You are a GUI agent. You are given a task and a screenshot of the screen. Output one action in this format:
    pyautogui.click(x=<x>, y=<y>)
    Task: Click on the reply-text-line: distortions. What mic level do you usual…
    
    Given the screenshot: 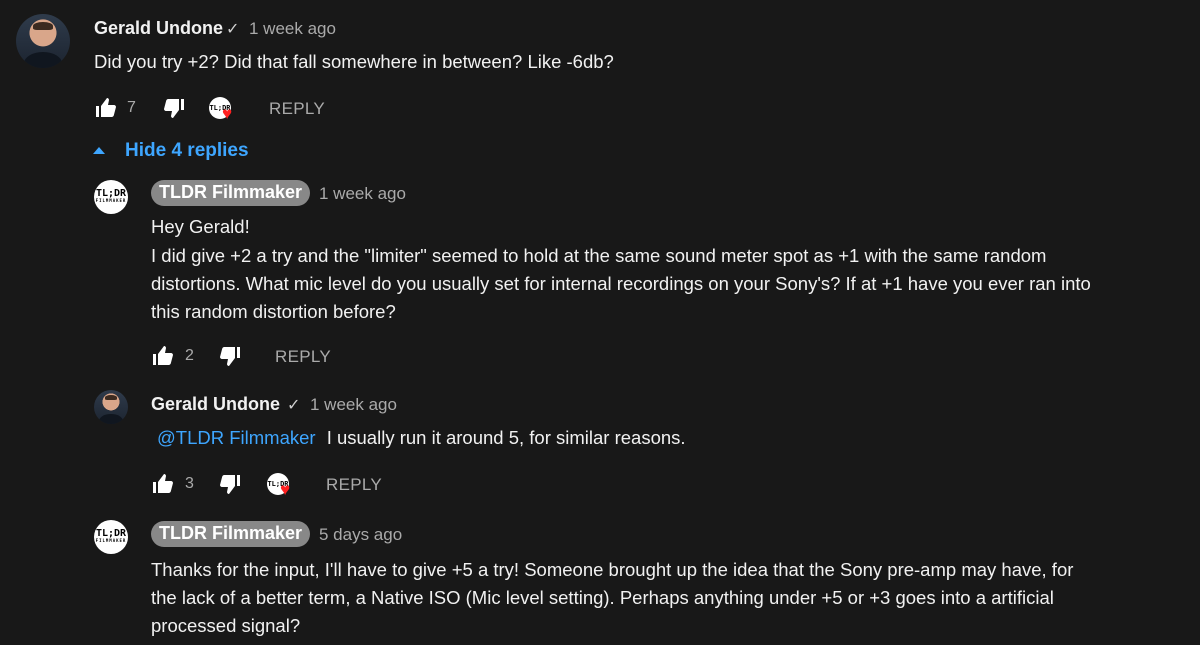 What is the action you would take?
    pyautogui.click(x=621, y=283)
    